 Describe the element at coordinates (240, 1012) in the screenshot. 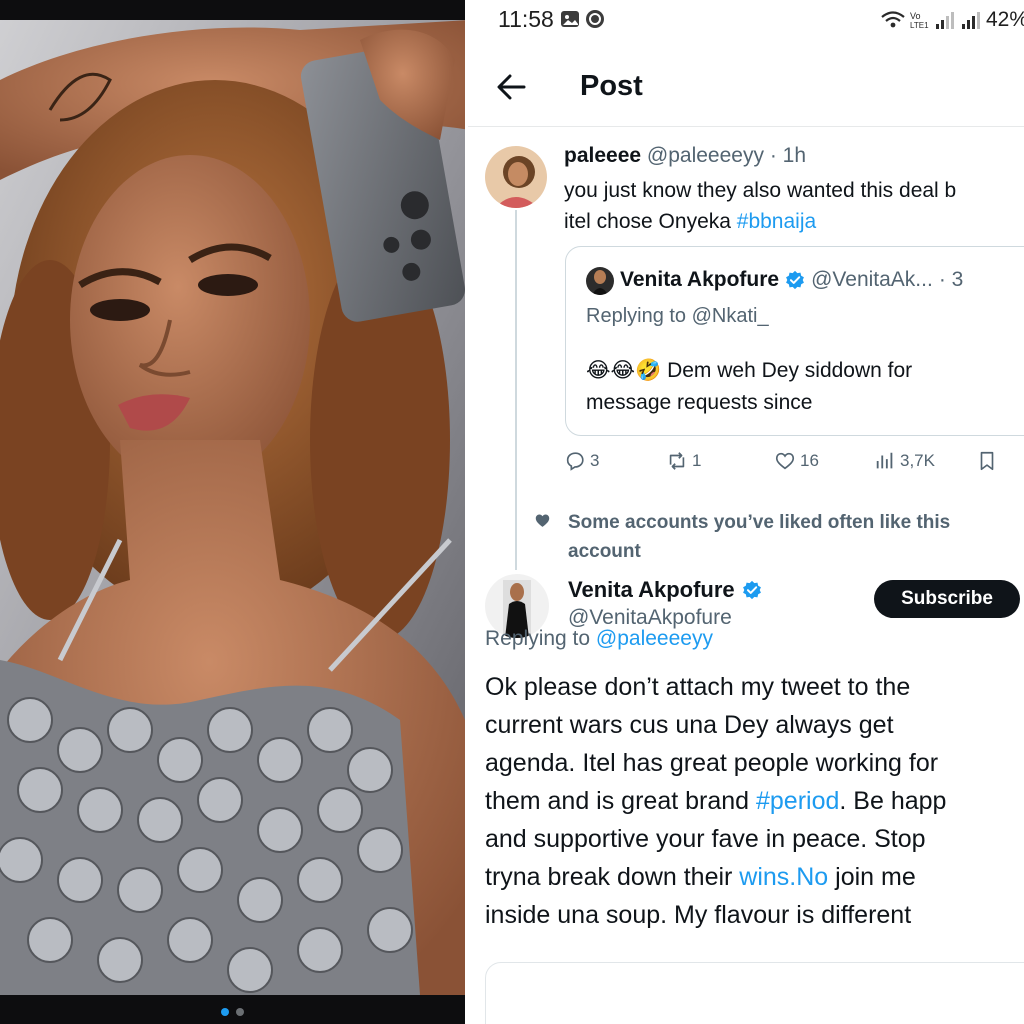

I see `carousel-dot` at that location.